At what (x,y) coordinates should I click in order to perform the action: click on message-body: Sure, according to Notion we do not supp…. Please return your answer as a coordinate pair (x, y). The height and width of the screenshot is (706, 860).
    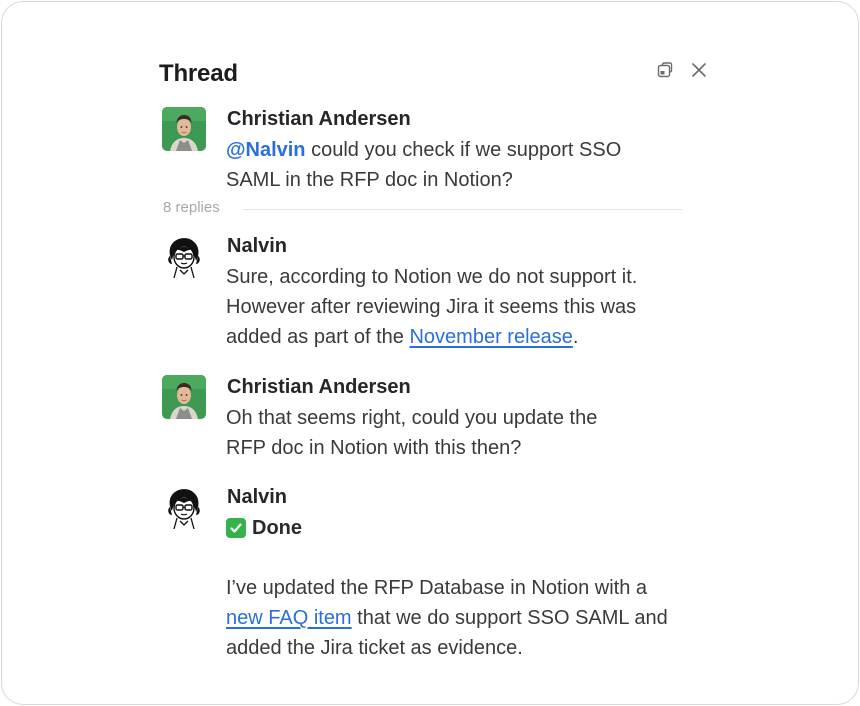
    Looking at the image, I should click on (431, 307).